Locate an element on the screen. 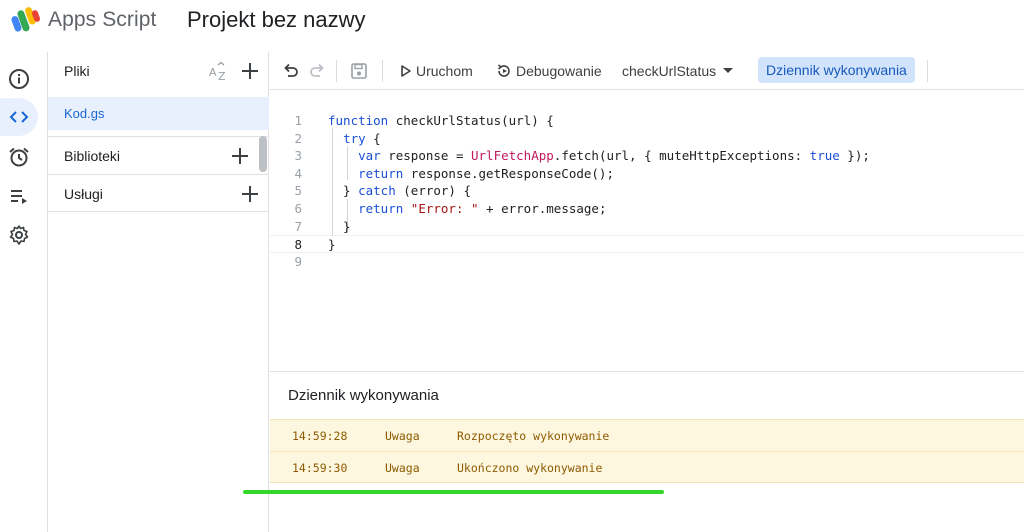  code-text: function checkUrlStatus(url) { is located at coordinates (441, 120).